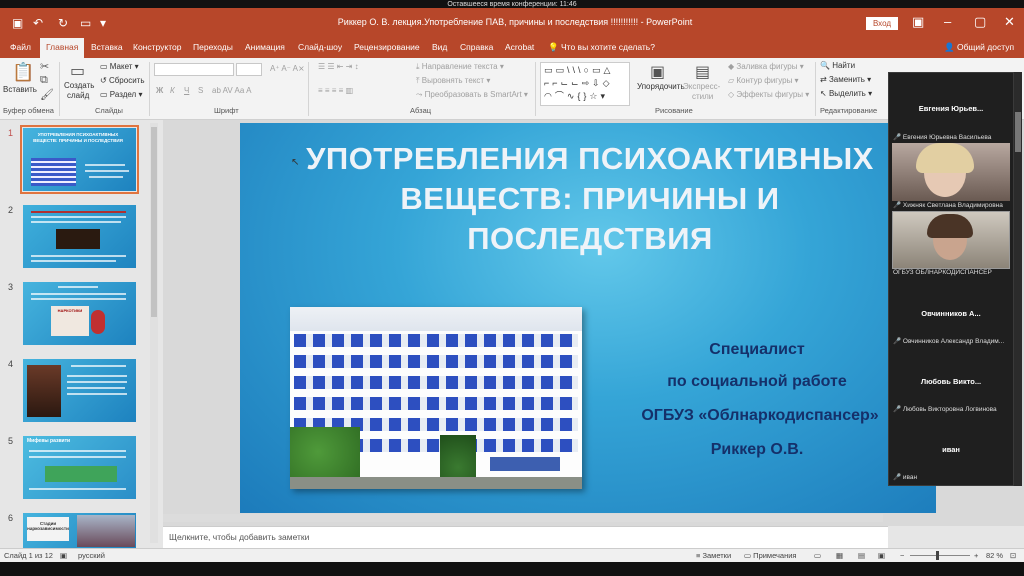 The image size is (1024, 576). I want to click on subtitle-line-4: Риккер О.В., so click(757, 450).